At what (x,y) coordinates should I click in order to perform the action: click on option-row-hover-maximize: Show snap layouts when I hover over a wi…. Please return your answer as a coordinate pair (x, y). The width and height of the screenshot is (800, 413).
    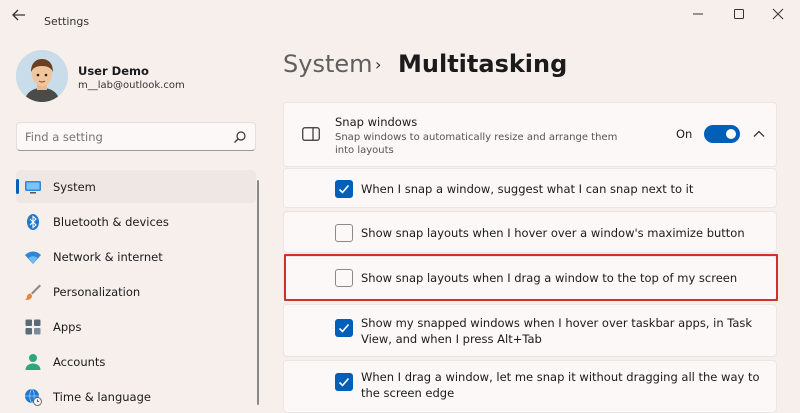
    Looking at the image, I should click on (530, 232).